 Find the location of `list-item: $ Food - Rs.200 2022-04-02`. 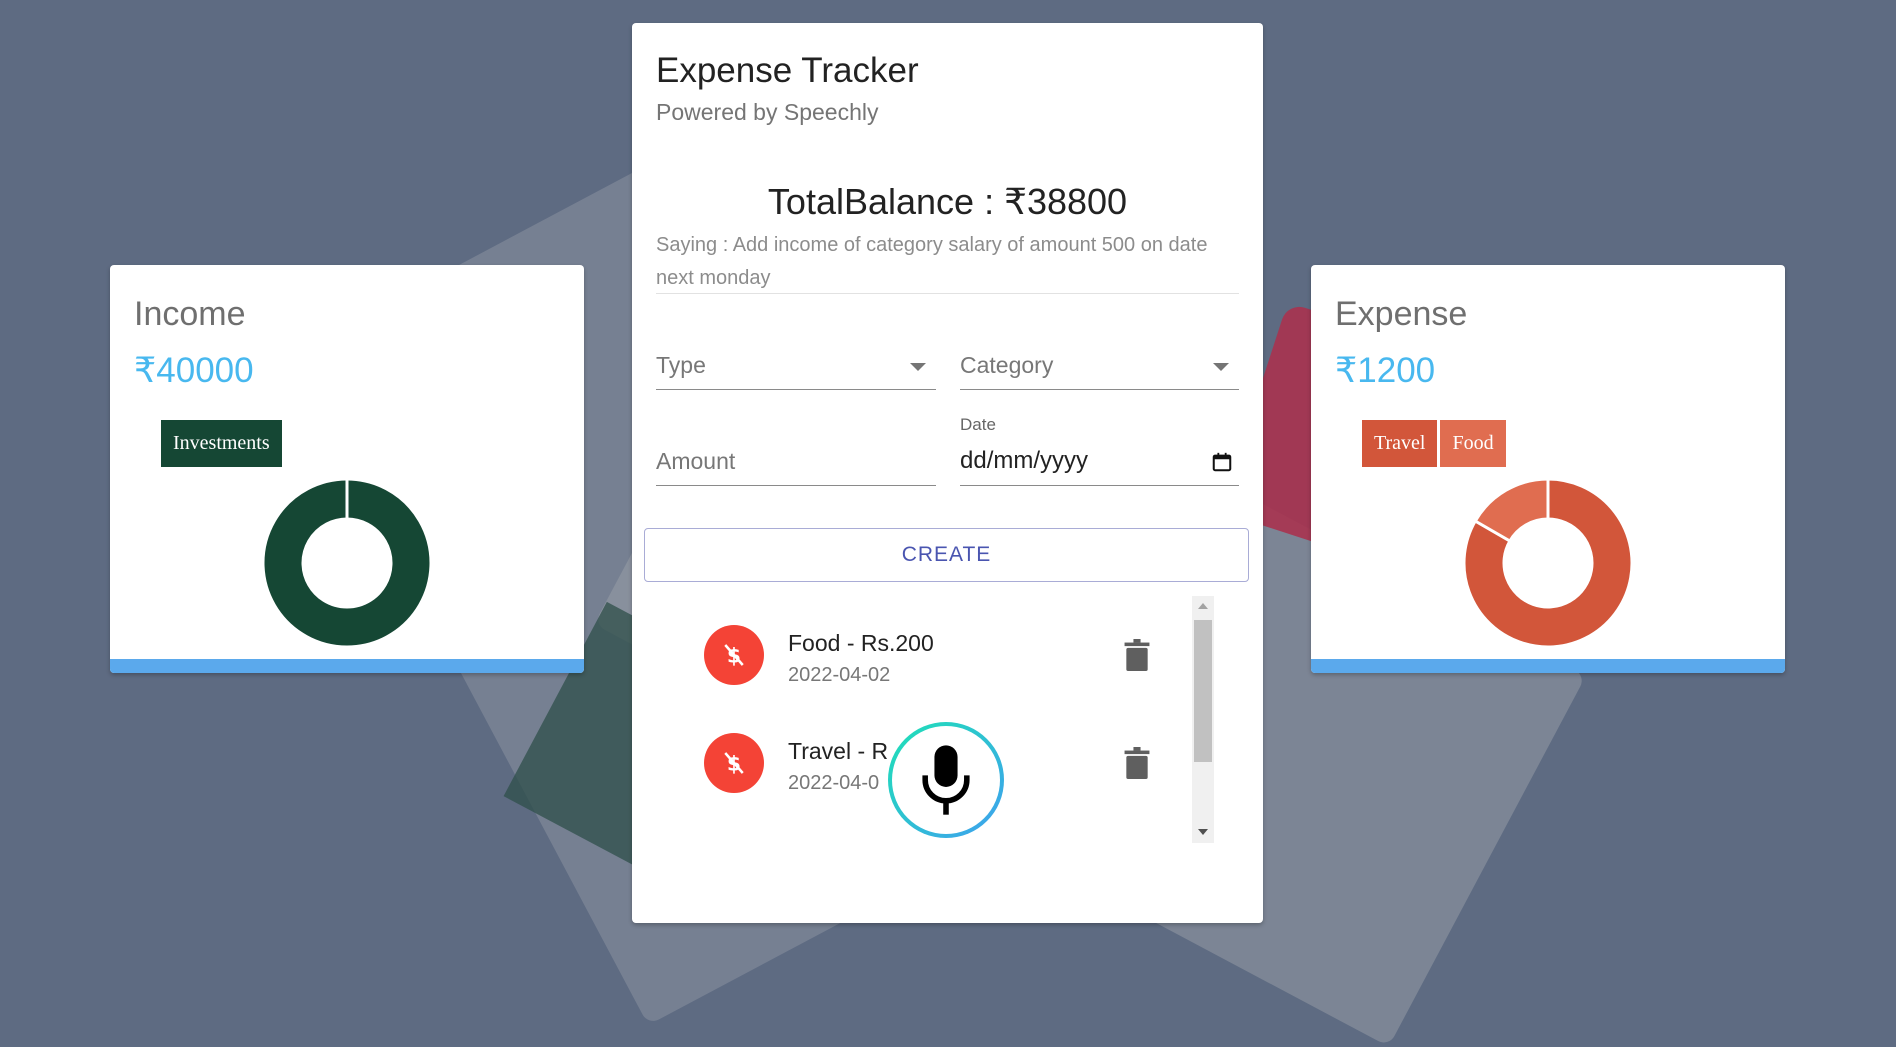

list-item: $ Food - Rs.200 2022-04-02 is located at coordinates (933, 645).